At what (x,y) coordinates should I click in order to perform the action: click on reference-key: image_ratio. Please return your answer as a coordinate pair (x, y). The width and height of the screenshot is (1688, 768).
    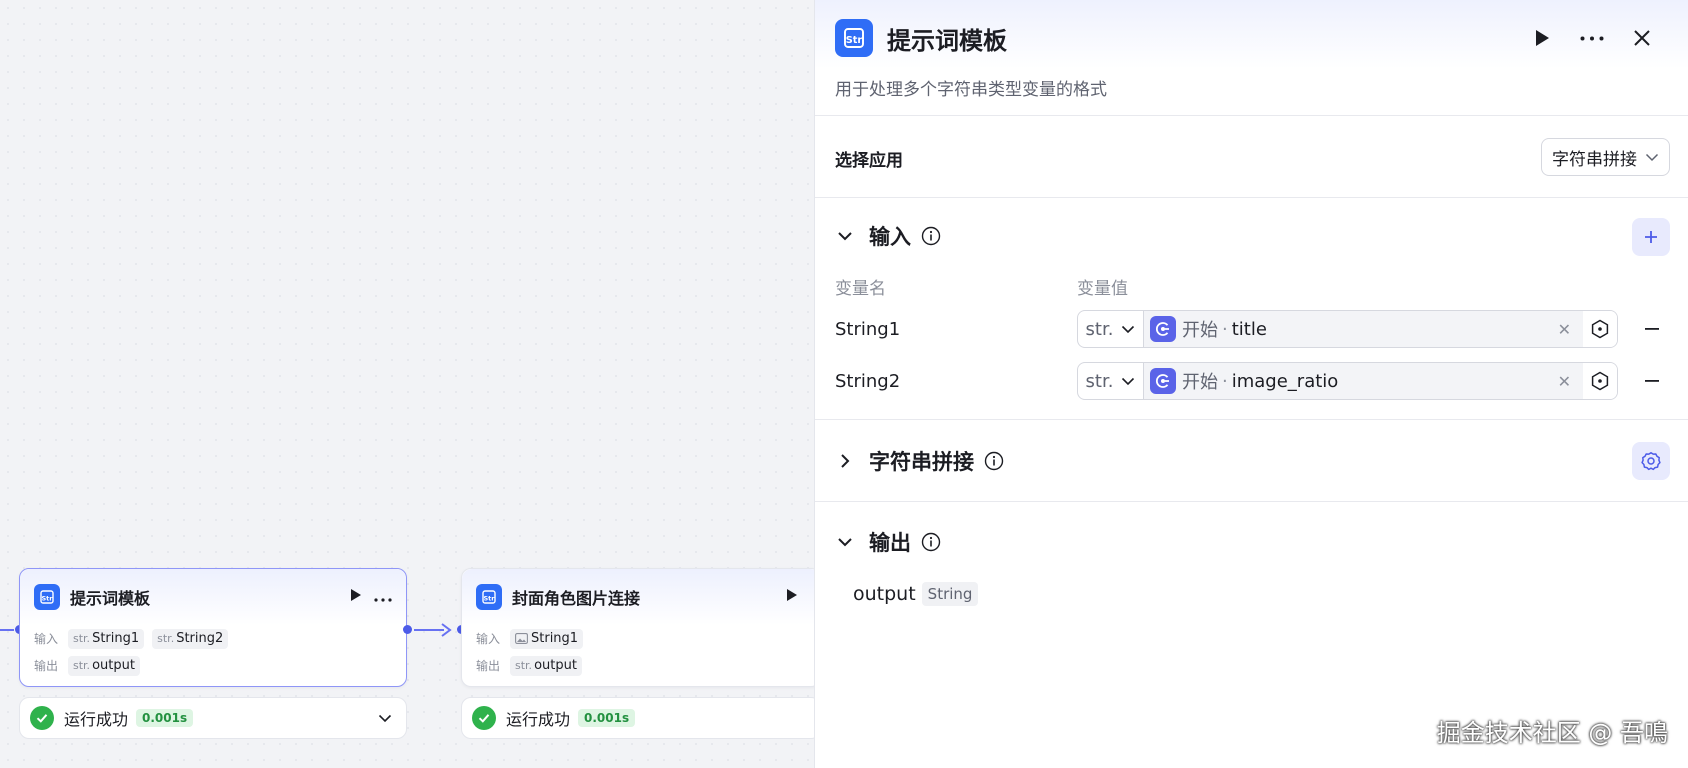
    Looking at the image, I should click on (1285, 381).